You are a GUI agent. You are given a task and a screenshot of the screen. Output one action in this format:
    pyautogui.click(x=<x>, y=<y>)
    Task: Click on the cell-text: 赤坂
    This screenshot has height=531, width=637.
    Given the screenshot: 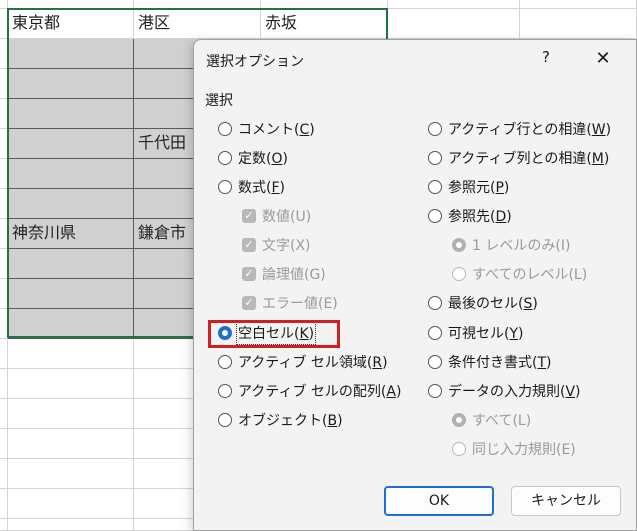 What is the action you would take?
    pyautogui.click(x=324, y=24)
    